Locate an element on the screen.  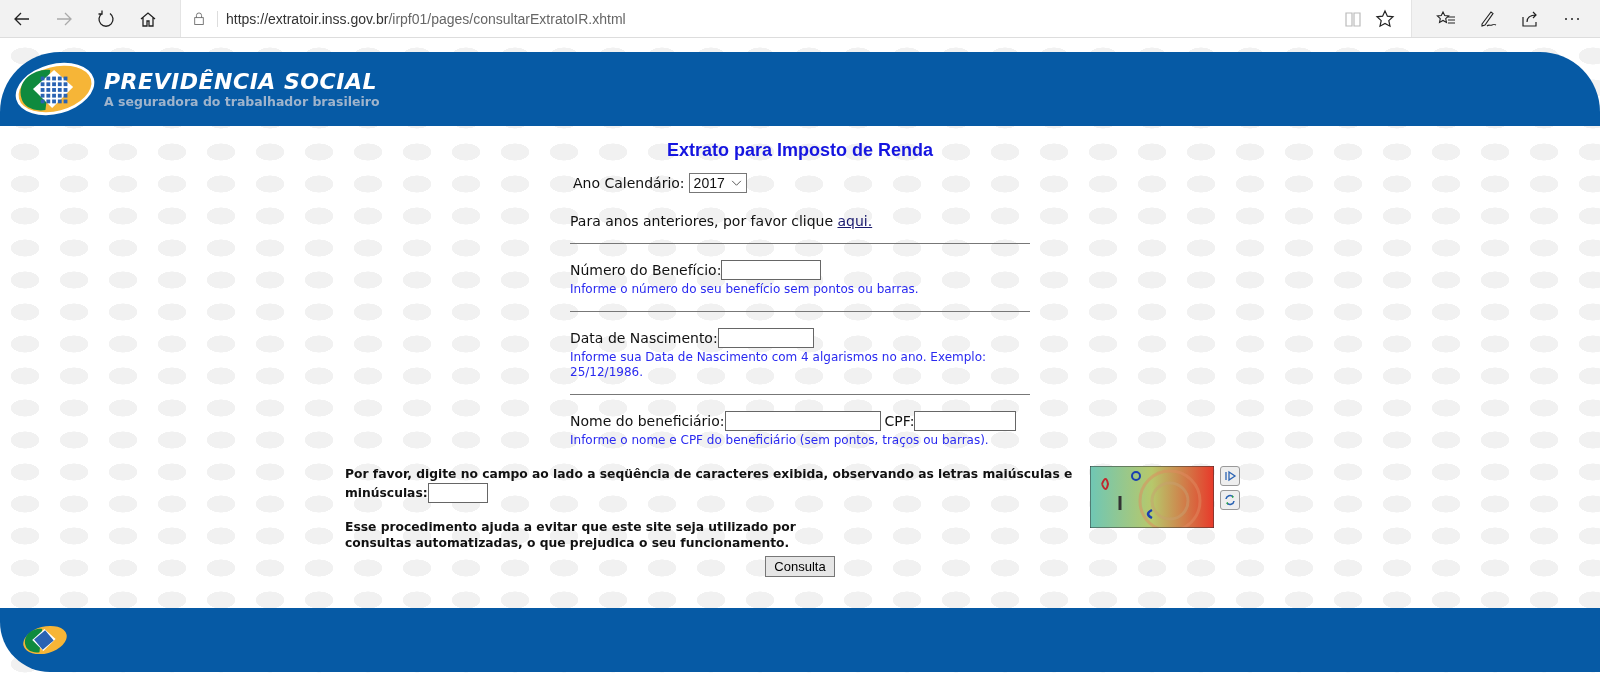
brand-title: PREVIDÊNCIA SOCIAL is located at coordinates (241, 81).